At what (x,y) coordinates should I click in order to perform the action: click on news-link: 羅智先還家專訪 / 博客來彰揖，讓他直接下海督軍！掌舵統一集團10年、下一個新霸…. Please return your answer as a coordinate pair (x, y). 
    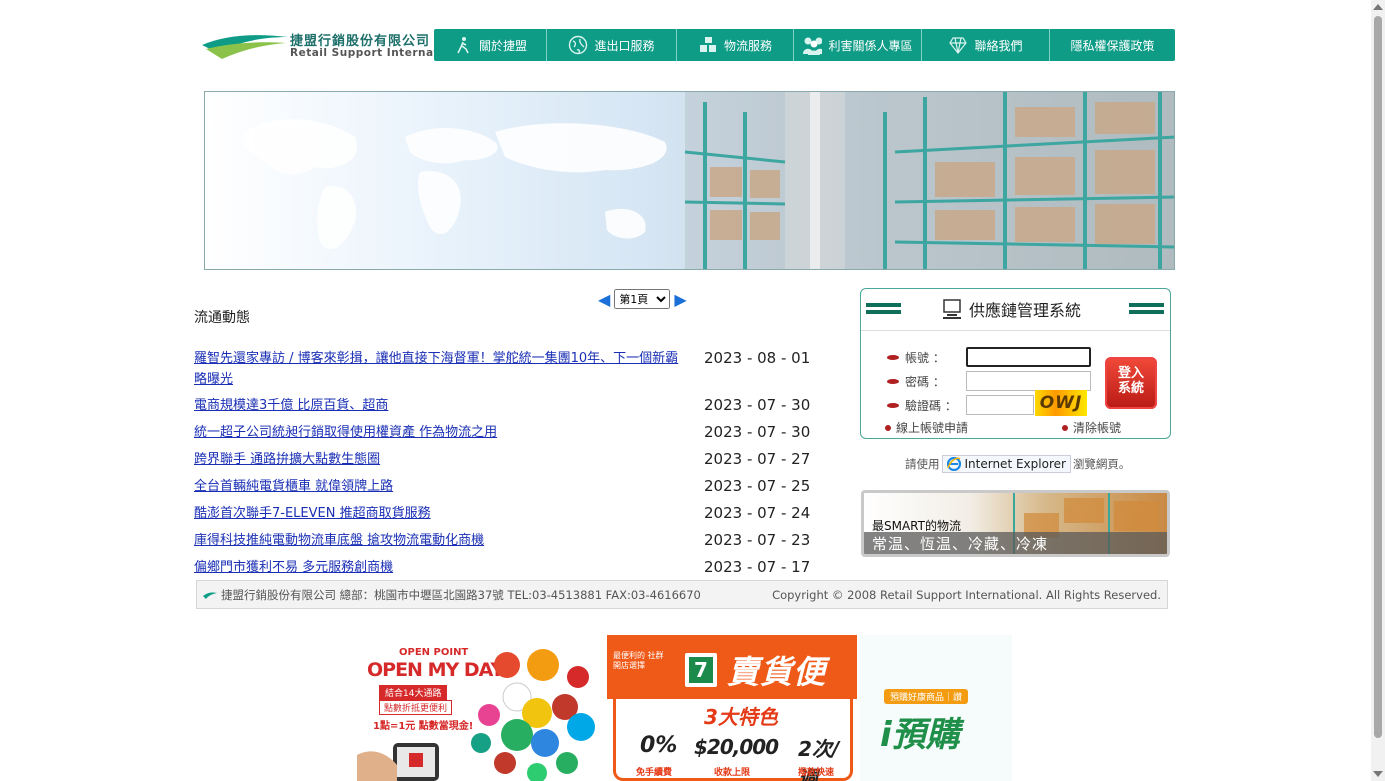
    Looking at the image, I should click on (442, 369).